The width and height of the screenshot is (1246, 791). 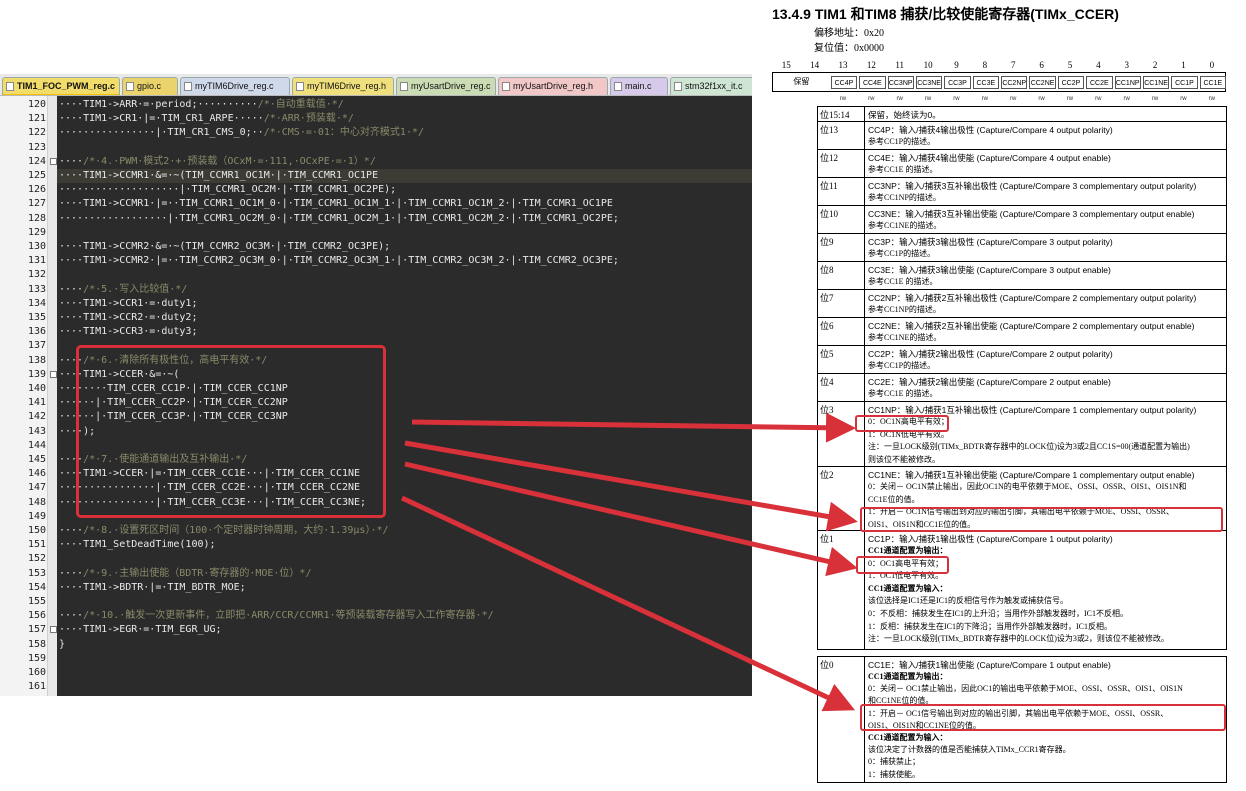 What do you see at coordinates (711, 86) in the screenshot?
I see `editor-tab: stm32f1xx_it.c` at bounding box center [711, 86].